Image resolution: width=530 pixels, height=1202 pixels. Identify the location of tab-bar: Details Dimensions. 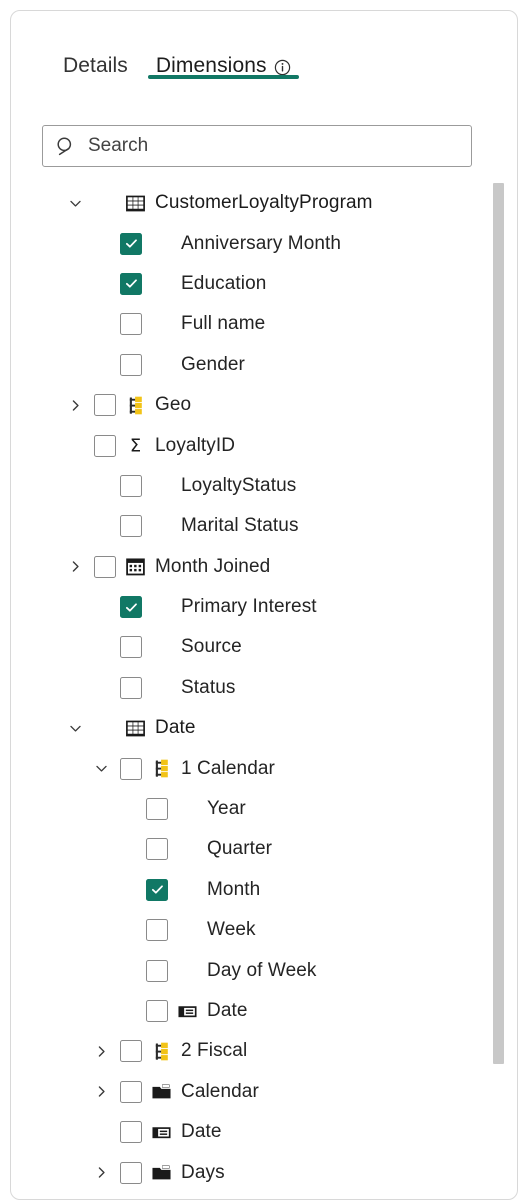
(264, 49).